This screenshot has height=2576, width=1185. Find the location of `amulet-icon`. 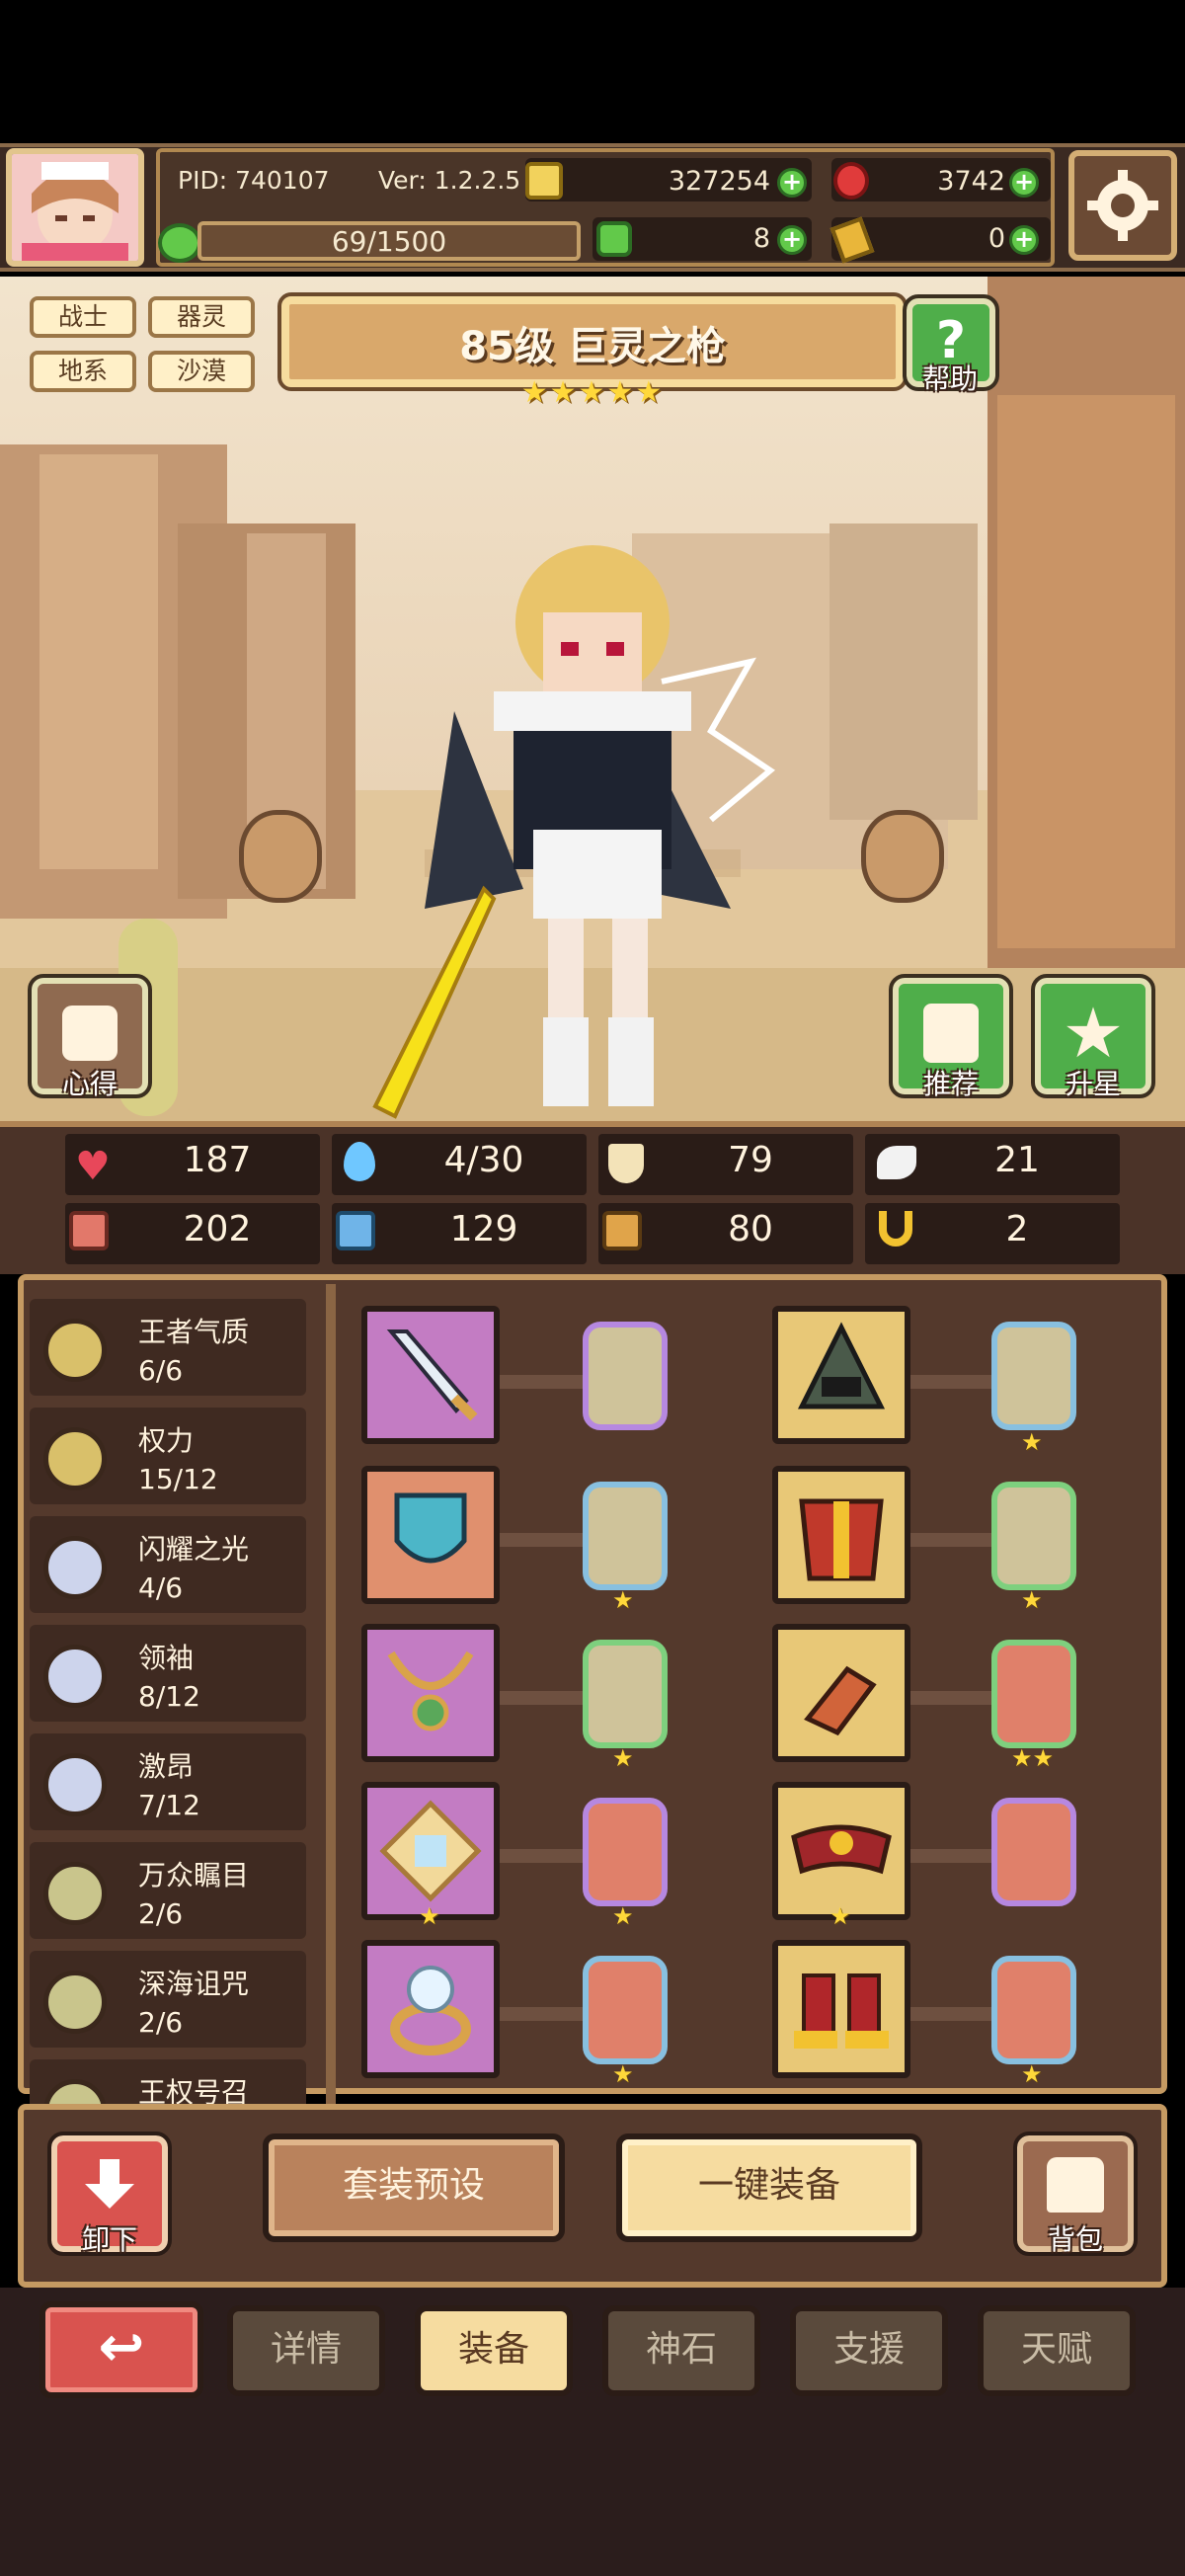

amulet-icon is located at coordinates (431, 1690).